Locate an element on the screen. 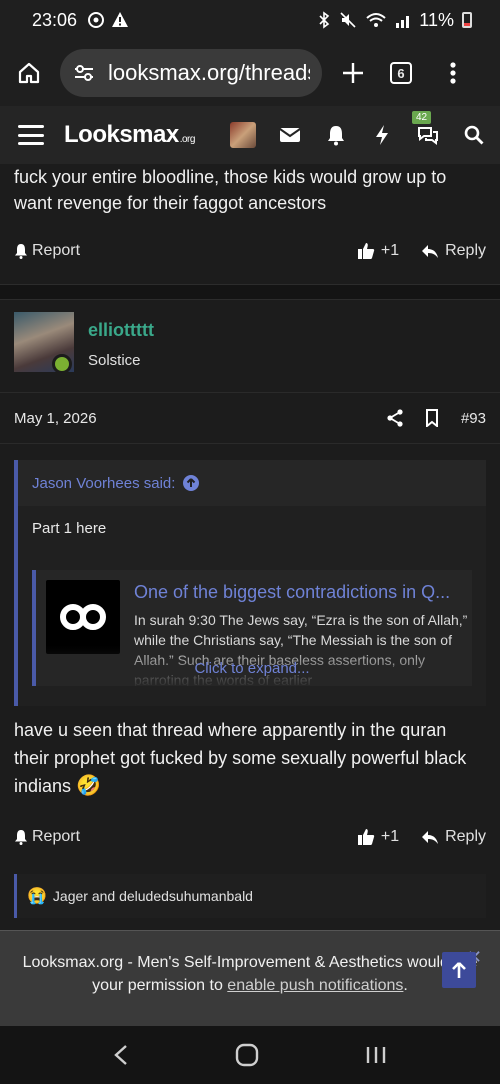  back-icon is located at coordinates (121, 1055).